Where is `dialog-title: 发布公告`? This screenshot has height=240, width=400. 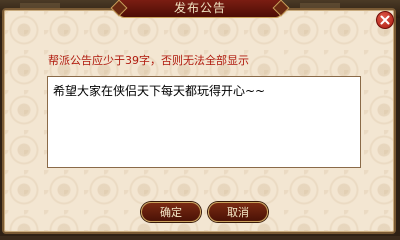 dialog-title: 发布公告 is located at coordinates (199, 8).